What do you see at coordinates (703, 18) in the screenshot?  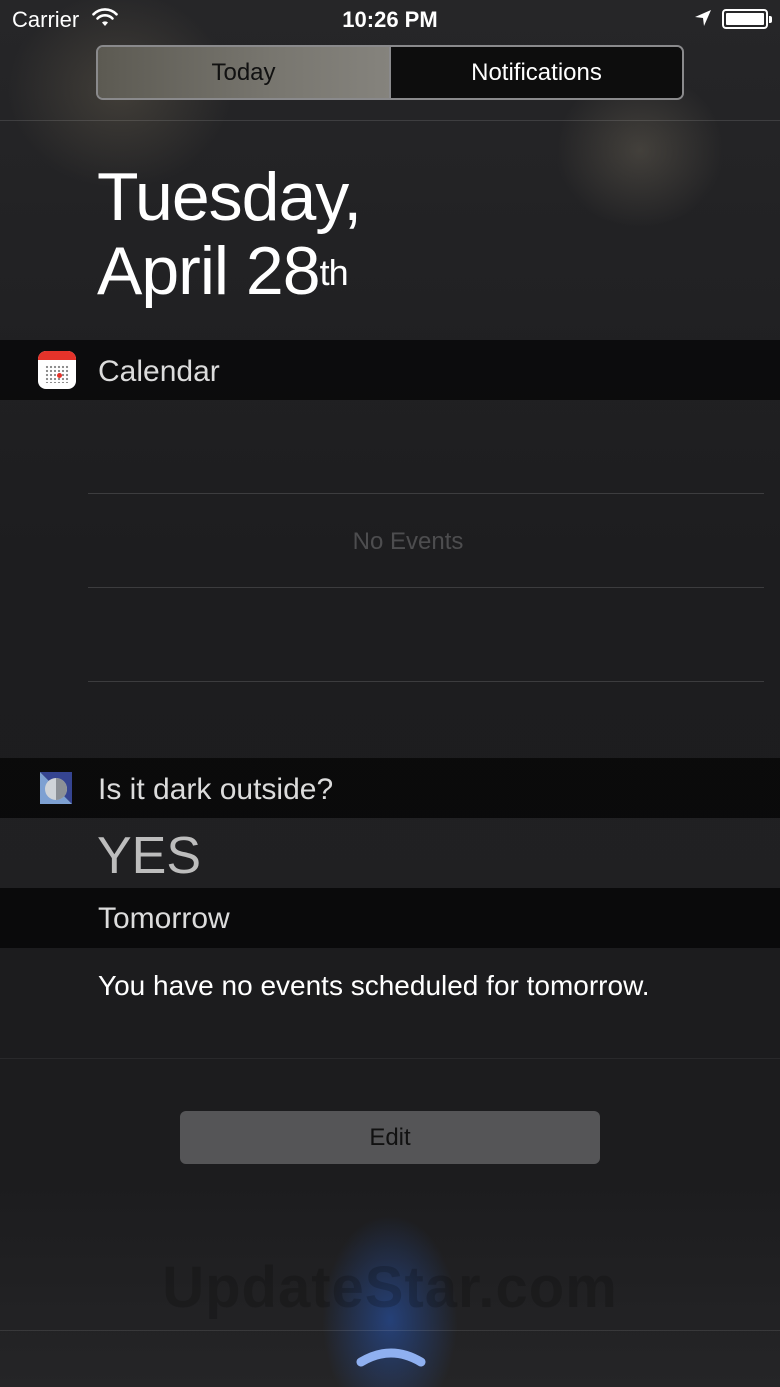 I see `location-arrow-icon` at bounding box center [703, 18].